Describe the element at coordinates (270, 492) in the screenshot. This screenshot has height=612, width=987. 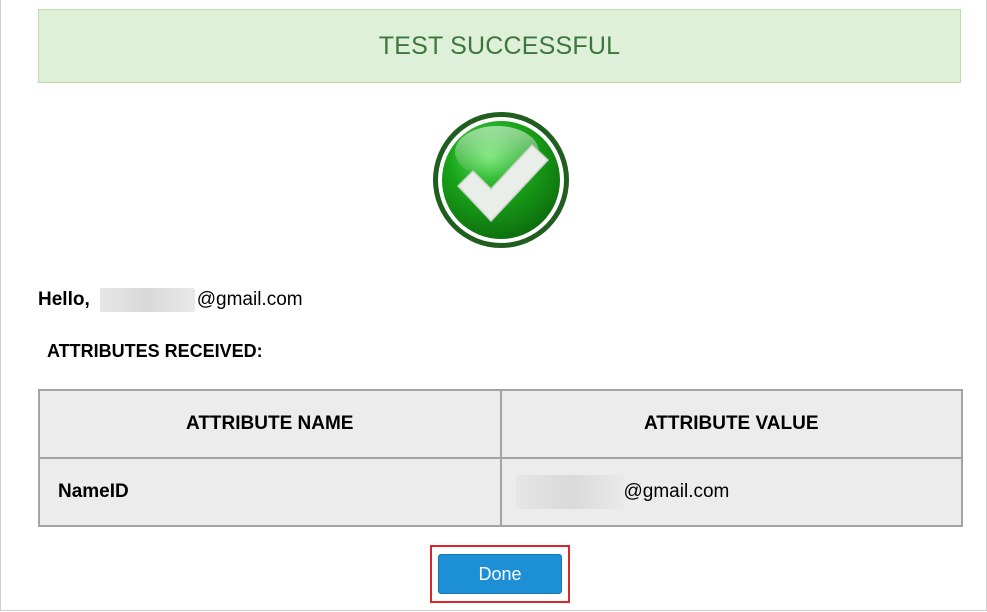
I see `attribute-name-cell: NameID` at that location.